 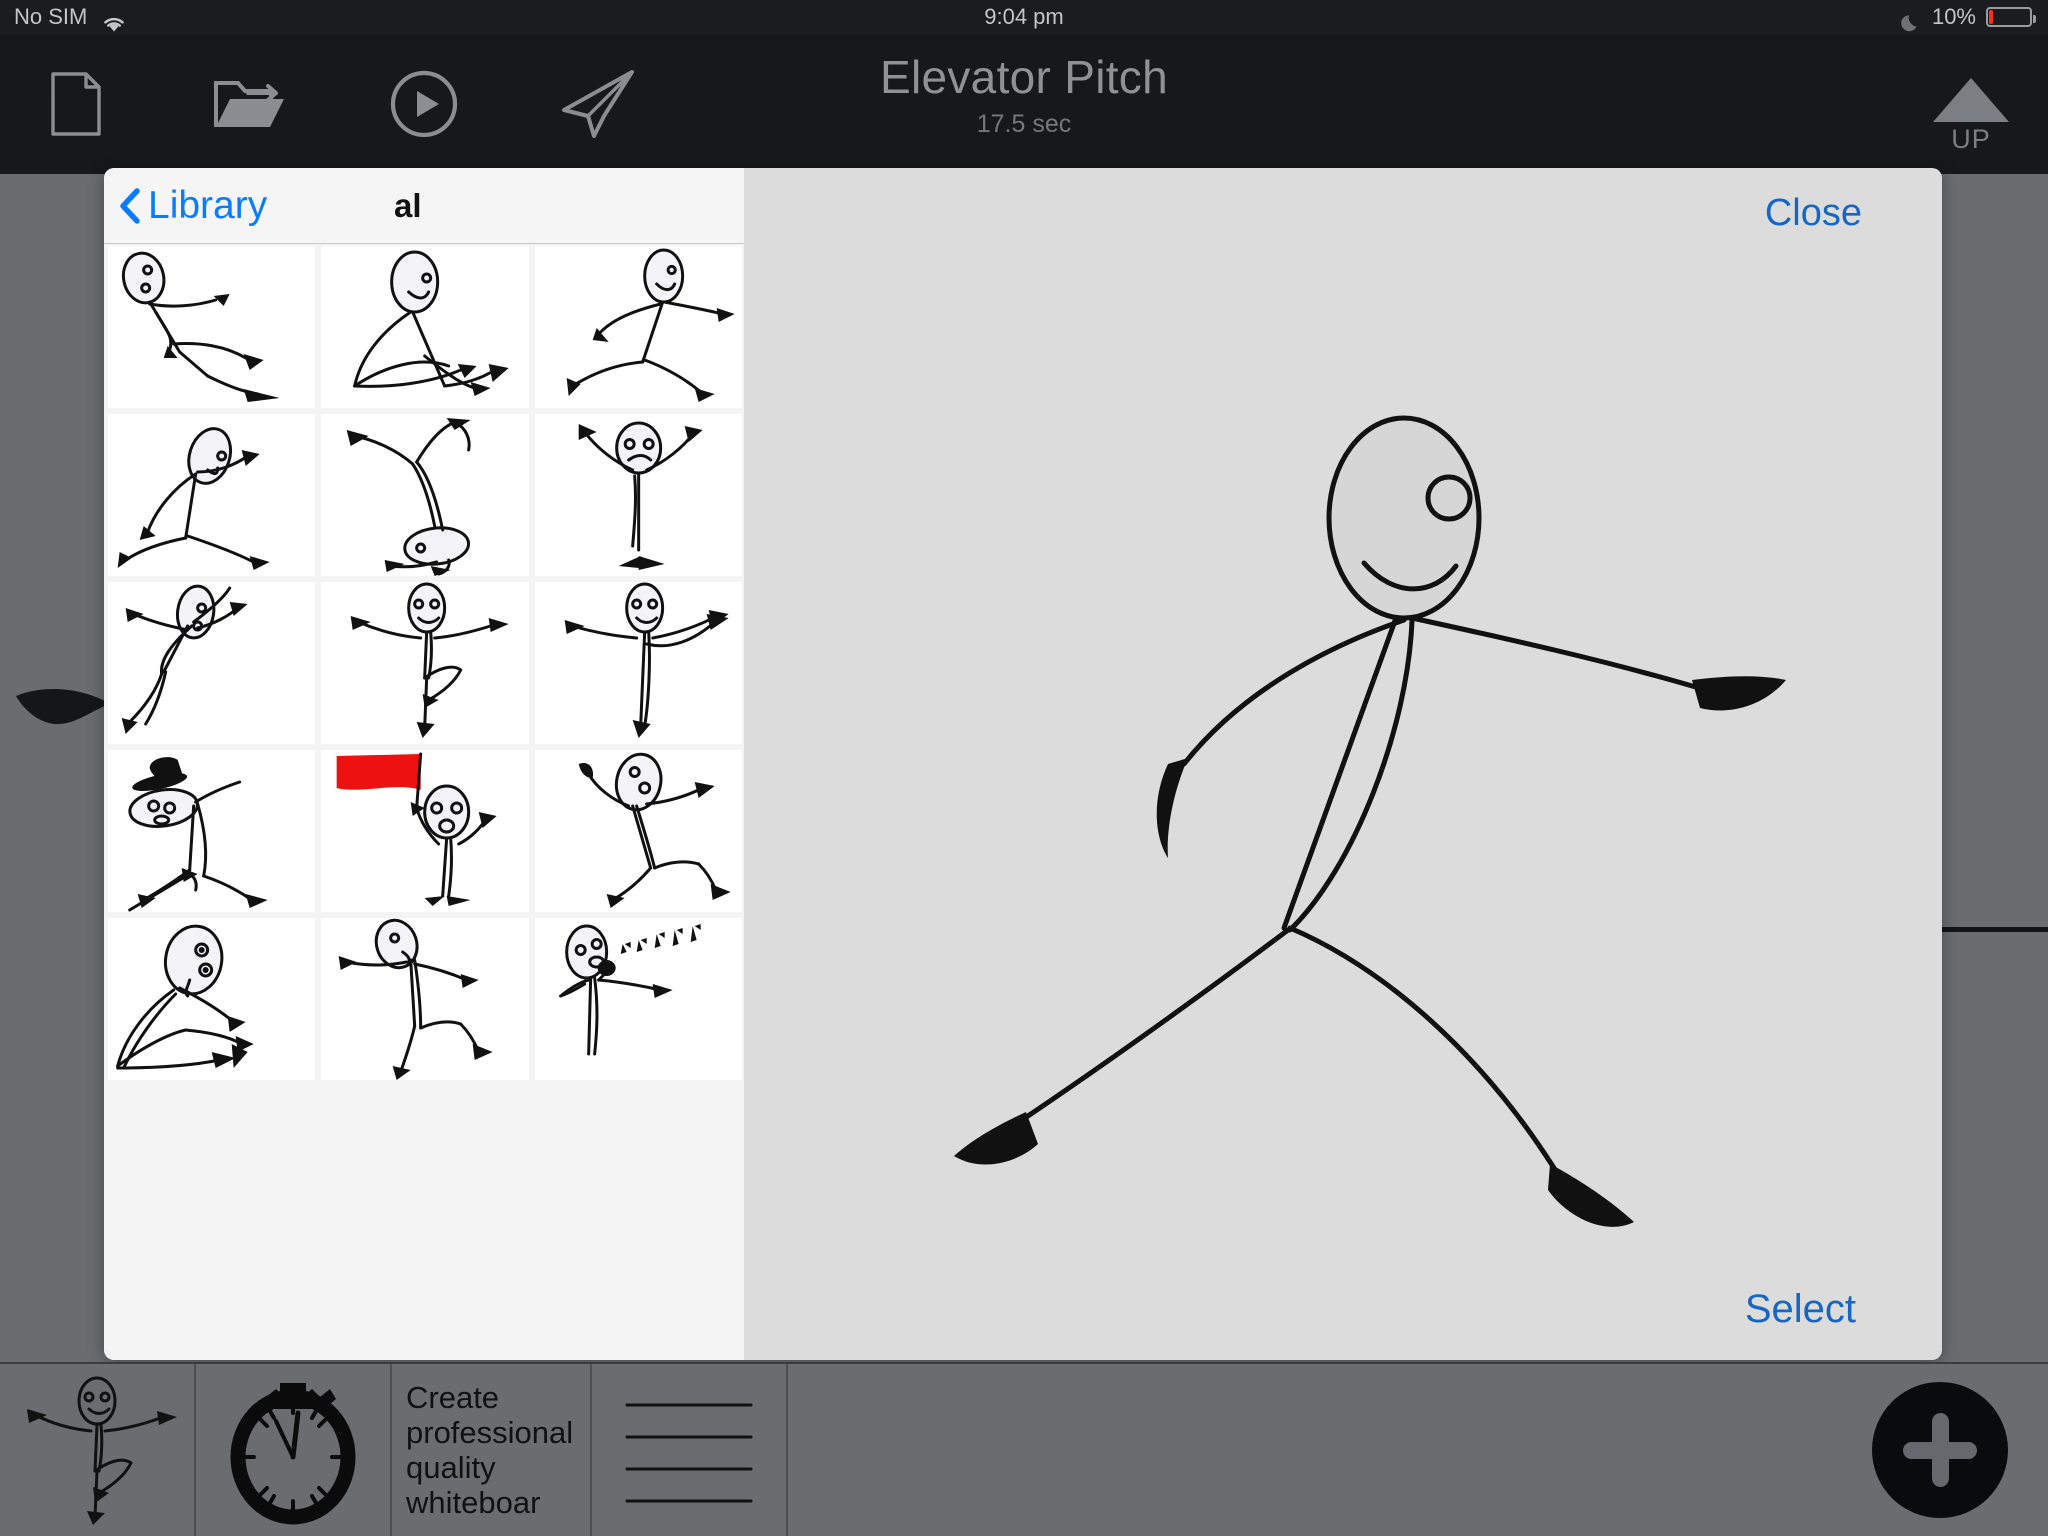 I want to click on modal-header: Library al, so click(x=424, y=206).